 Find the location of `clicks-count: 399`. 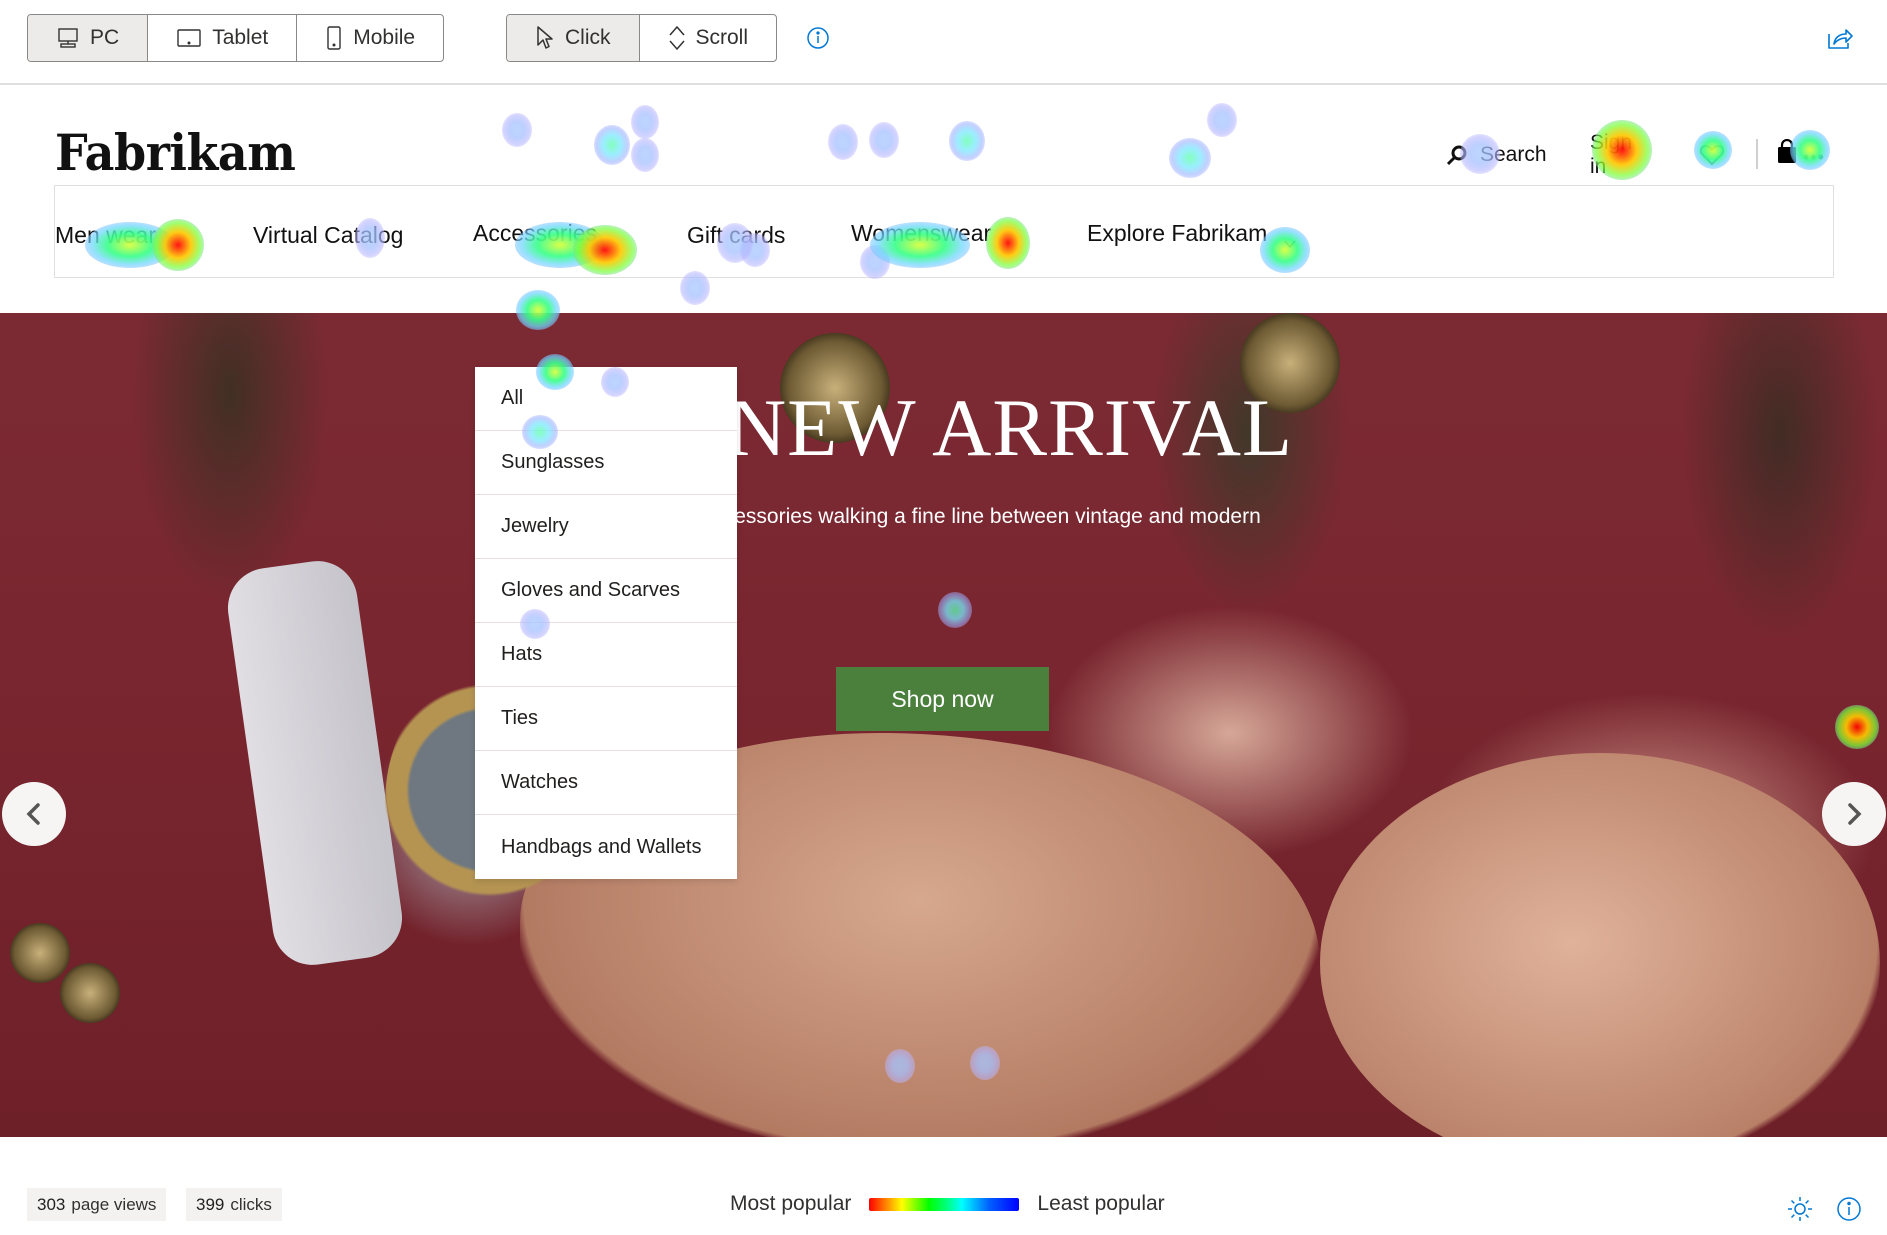

clicks-count: 399 is located at coordinates (210, 1204).